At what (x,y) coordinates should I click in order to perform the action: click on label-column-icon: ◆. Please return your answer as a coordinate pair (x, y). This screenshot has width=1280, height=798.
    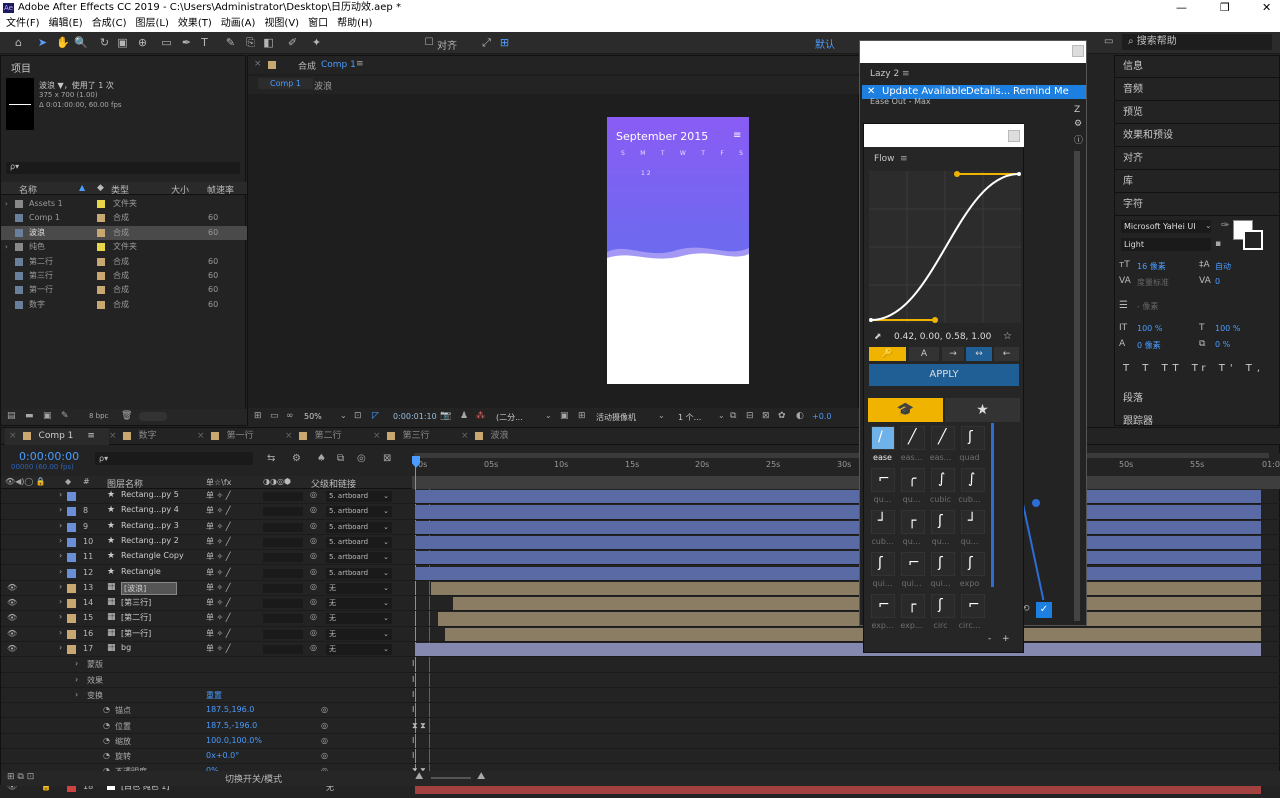
    Looking at the image, I should click on (100, 188).